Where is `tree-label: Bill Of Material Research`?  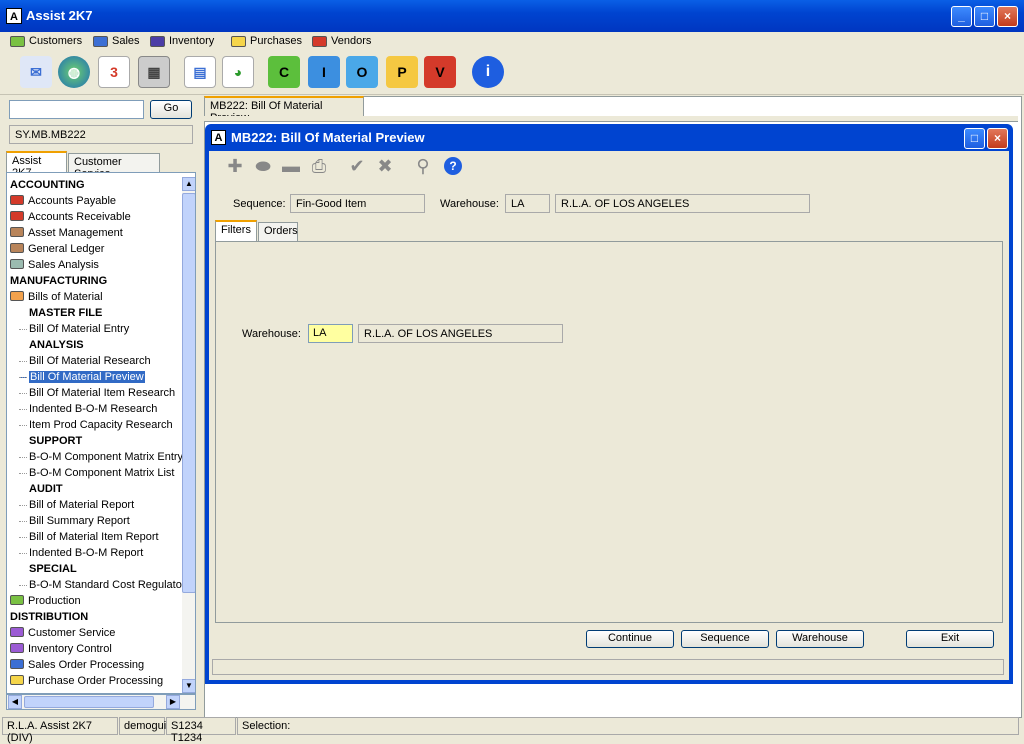
tree-label: Bill Of Material Research is located at coordinates (90, 361).